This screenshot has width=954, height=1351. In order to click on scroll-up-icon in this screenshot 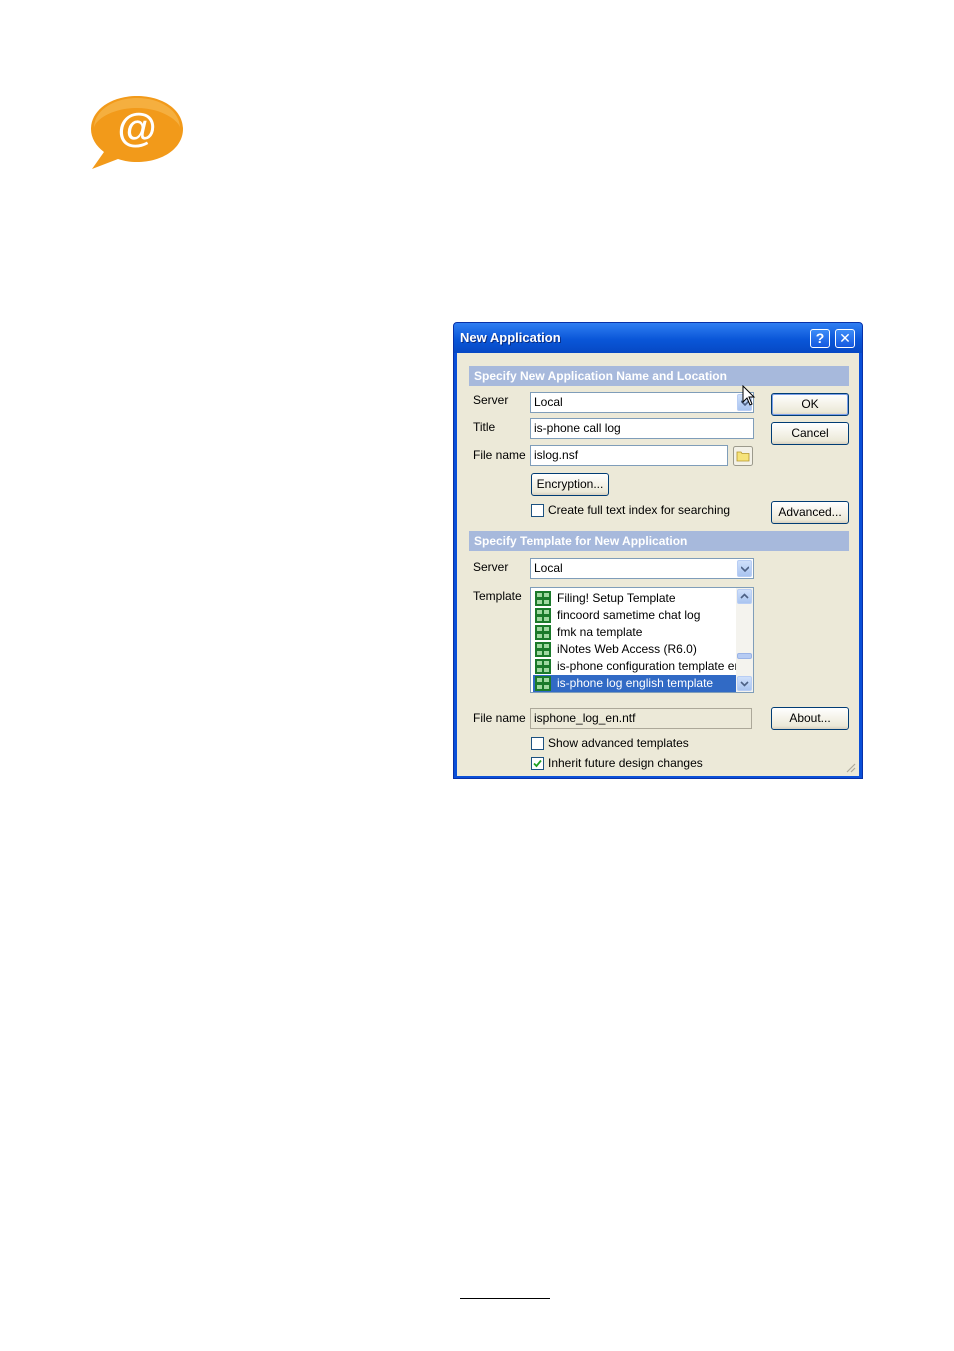, I will do `click(744, 596)`.